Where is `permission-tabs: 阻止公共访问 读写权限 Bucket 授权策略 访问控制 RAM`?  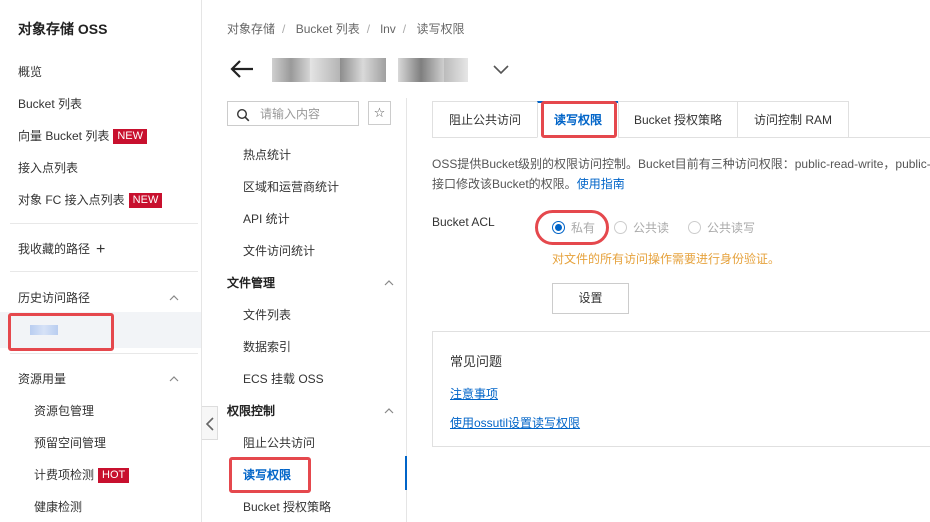 permission-tabs: 阻止公共访问 读写权限 Bucket 授权策略 访问控制 RAM is located at coordinates (681, 119).